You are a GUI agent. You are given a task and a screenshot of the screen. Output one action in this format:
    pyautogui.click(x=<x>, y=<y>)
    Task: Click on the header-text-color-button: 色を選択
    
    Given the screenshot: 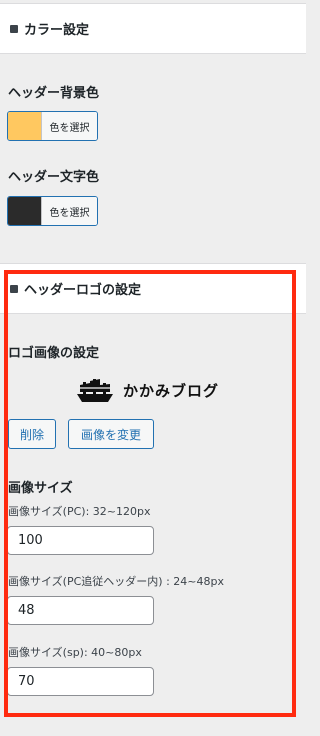 What is the action you would take?
    pyautogui.click(x=52, y=211)
    